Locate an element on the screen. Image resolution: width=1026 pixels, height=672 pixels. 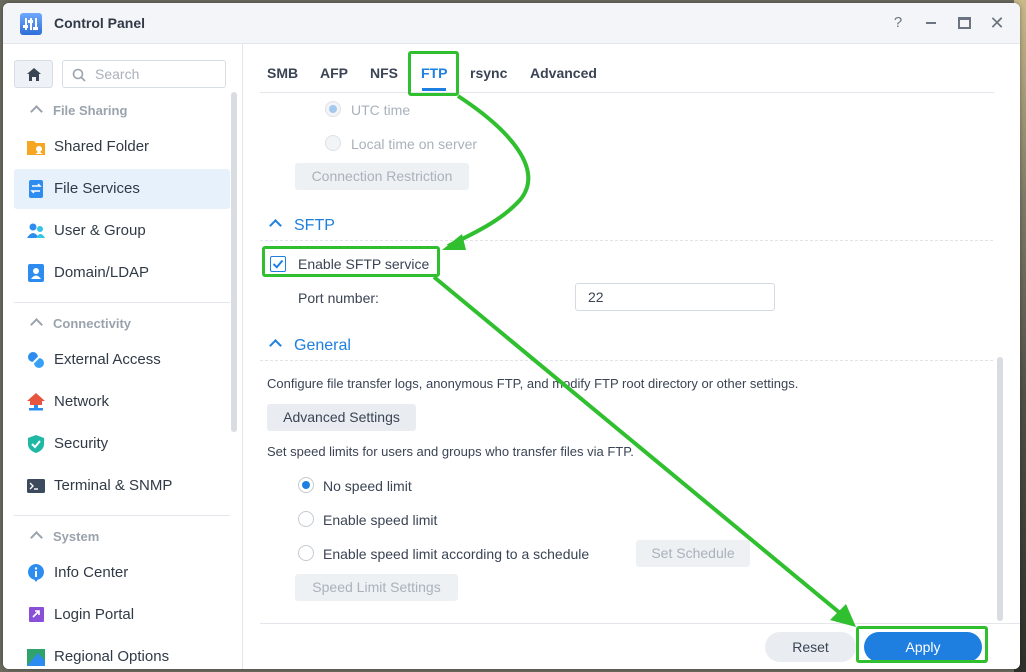
active-tab-indicator is located at coordinates (434, 89).